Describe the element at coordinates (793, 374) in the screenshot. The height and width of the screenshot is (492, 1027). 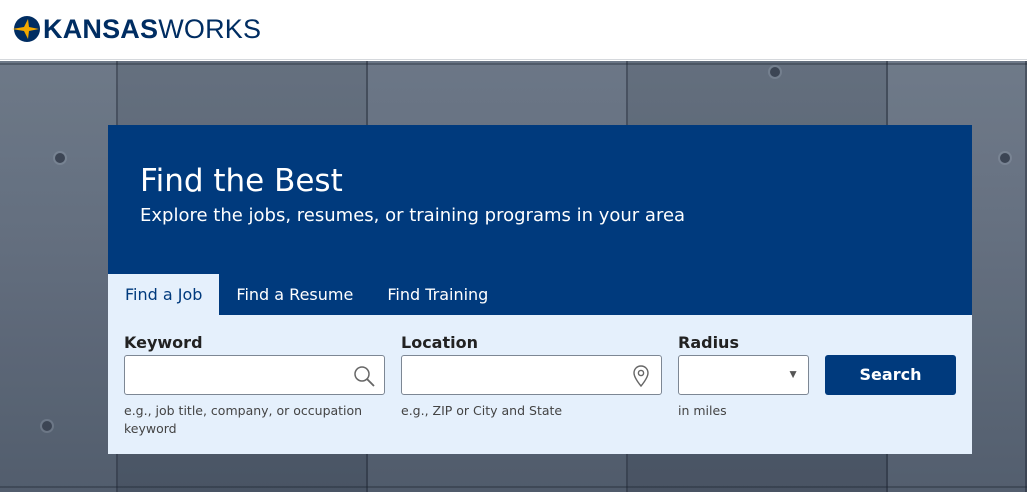
I see `caret-down-icon: ▼` at that location.